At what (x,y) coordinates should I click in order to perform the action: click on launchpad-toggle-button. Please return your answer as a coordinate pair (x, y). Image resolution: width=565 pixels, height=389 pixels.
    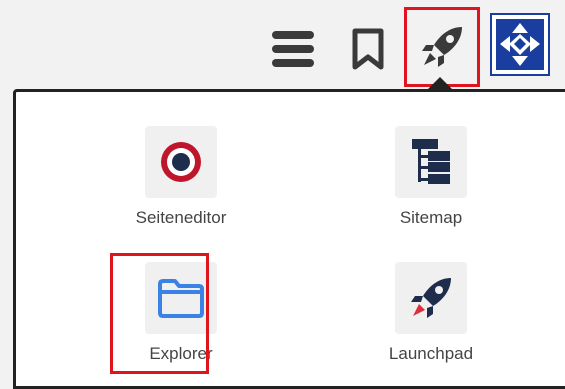
    Looking at the image, I should click on (442, 47).